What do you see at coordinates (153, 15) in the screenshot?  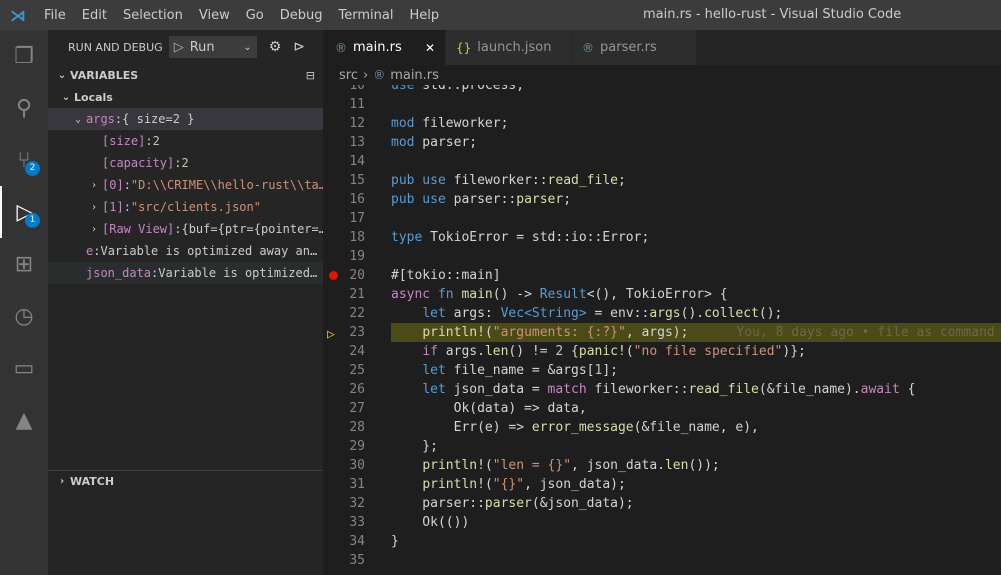 I see `menu-item-selection: Selection` at bounding box center [153, 15].